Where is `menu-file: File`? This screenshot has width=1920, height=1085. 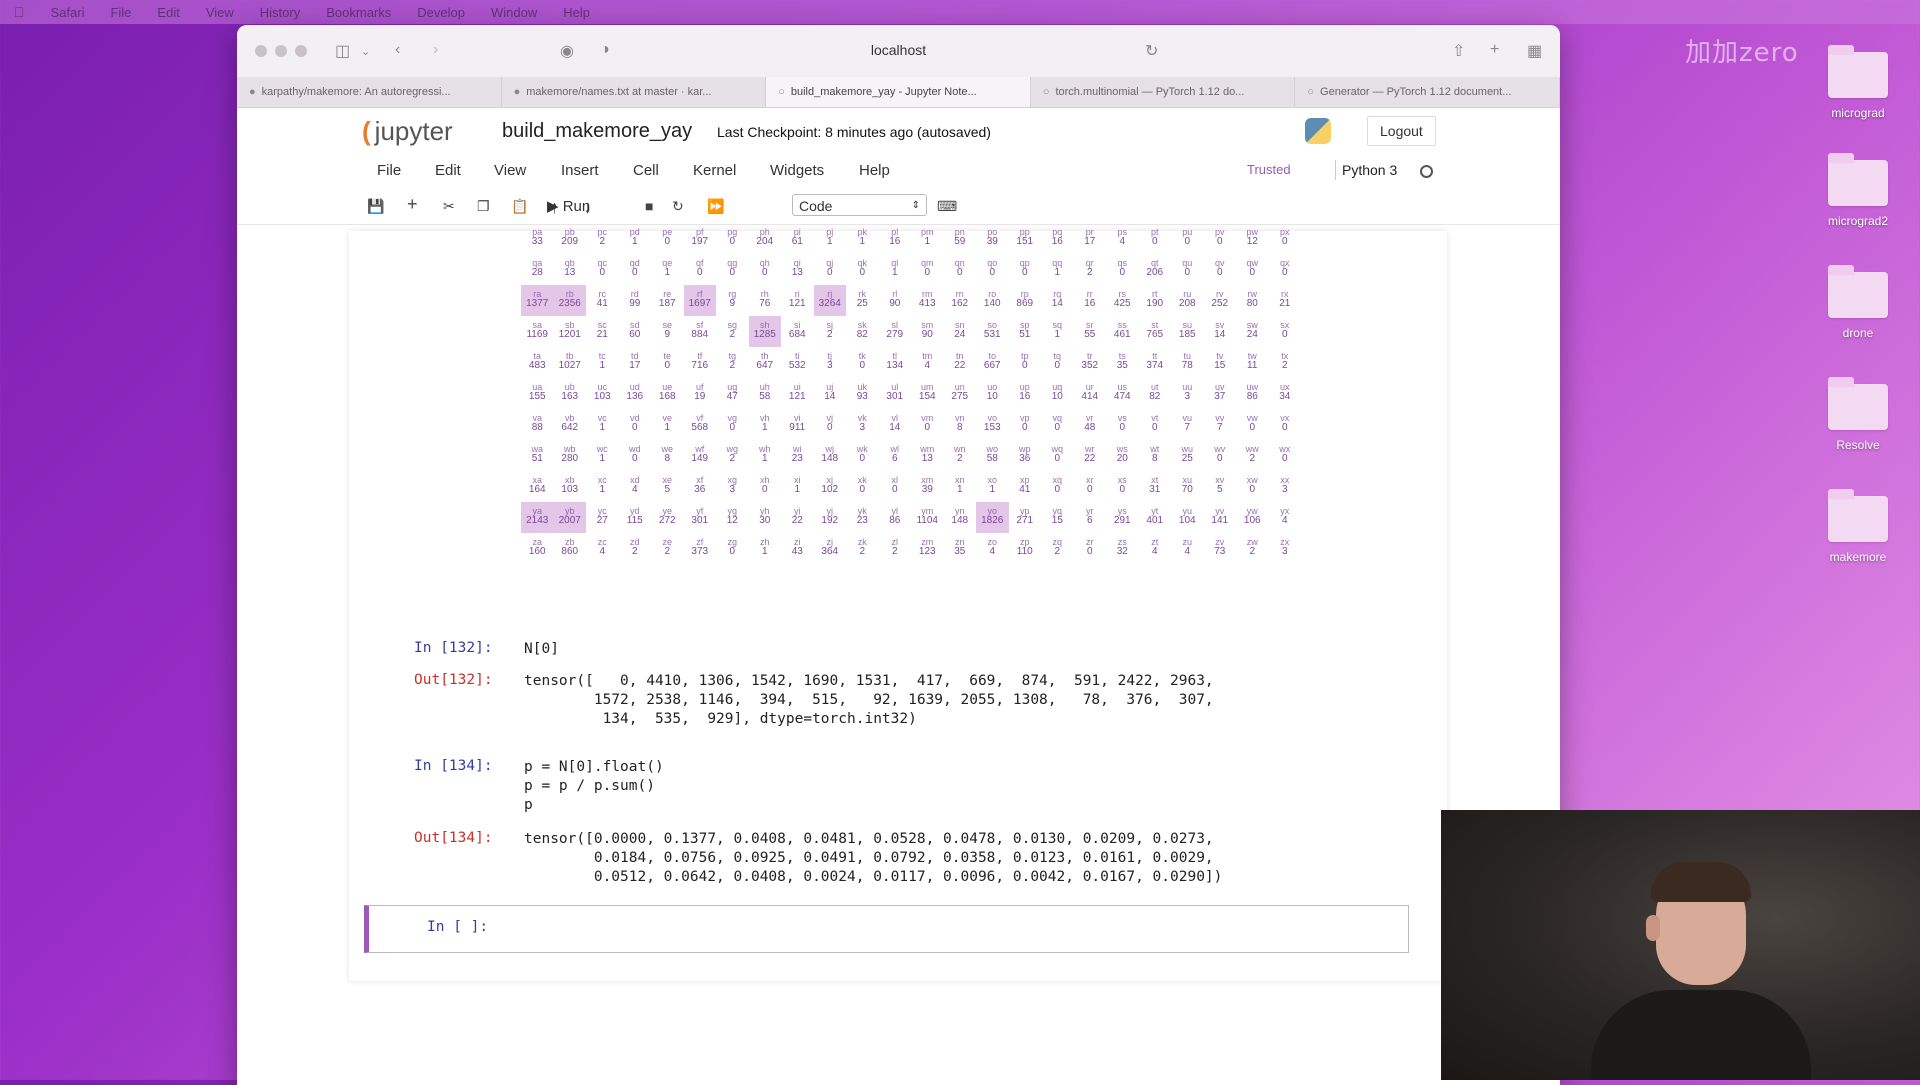
menu-file: File is located at coordinates (389, 170).